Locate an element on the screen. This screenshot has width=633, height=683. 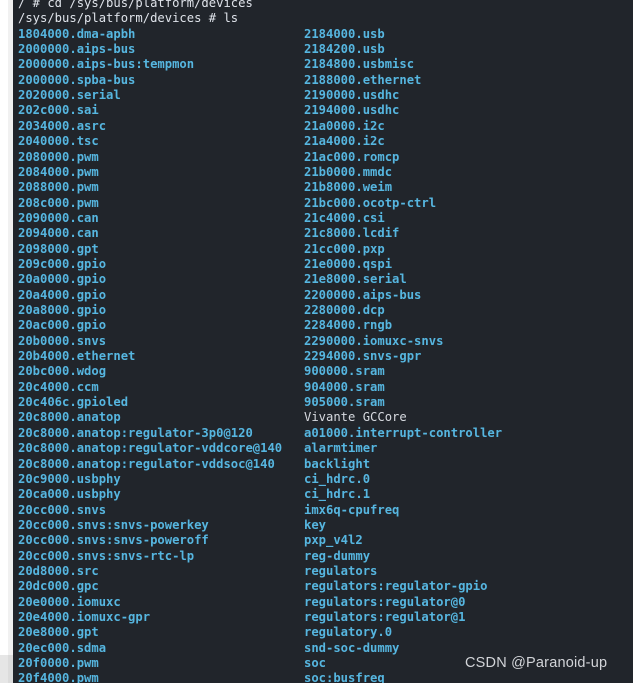
device-entry: 21e0000.qspi is located at coordinates (348, 263).